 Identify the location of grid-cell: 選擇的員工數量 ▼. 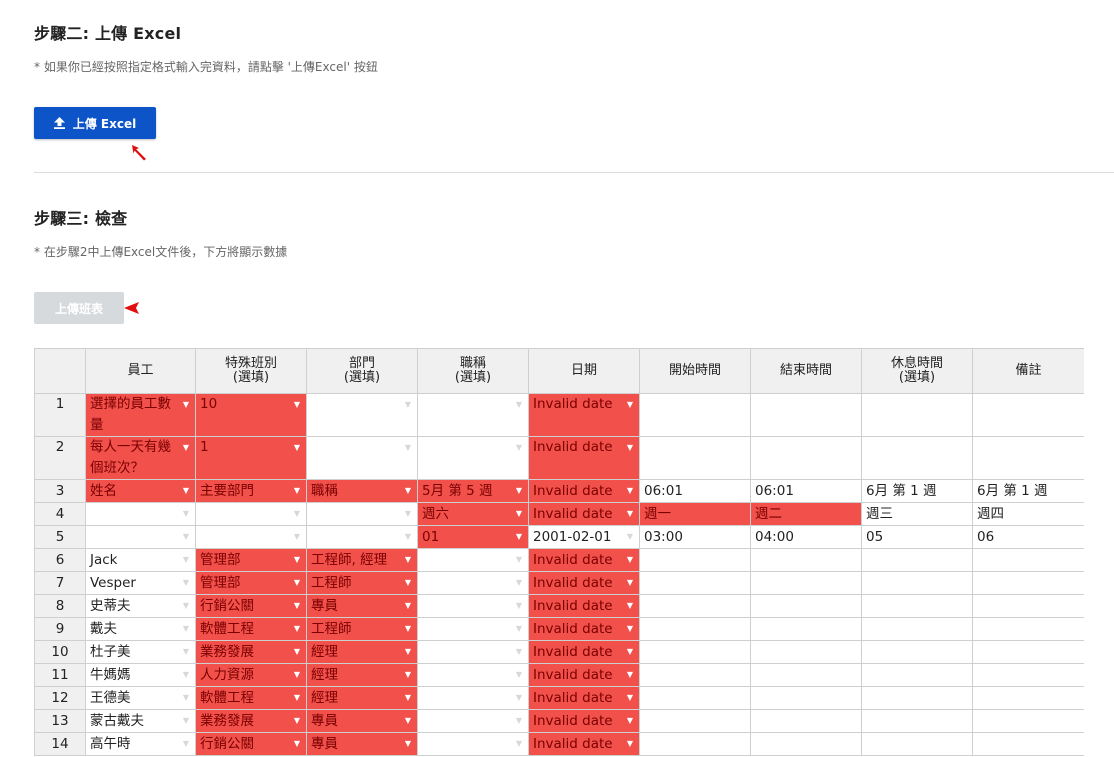
(140, 415).